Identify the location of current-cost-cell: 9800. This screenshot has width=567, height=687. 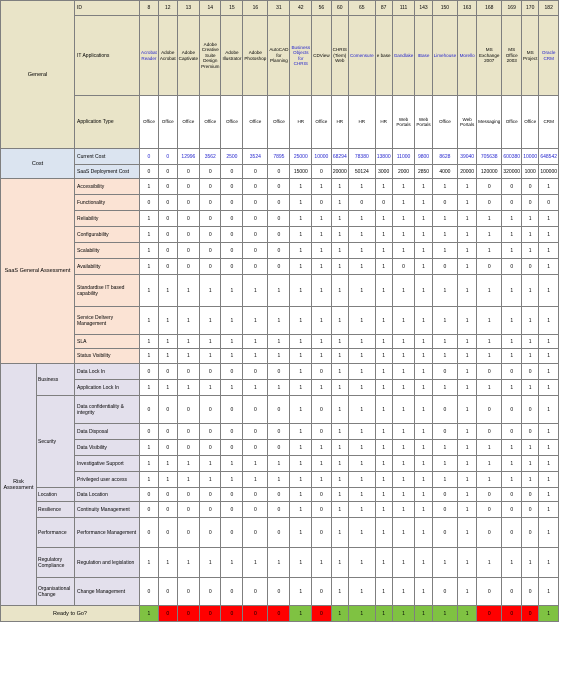
(423, 156).